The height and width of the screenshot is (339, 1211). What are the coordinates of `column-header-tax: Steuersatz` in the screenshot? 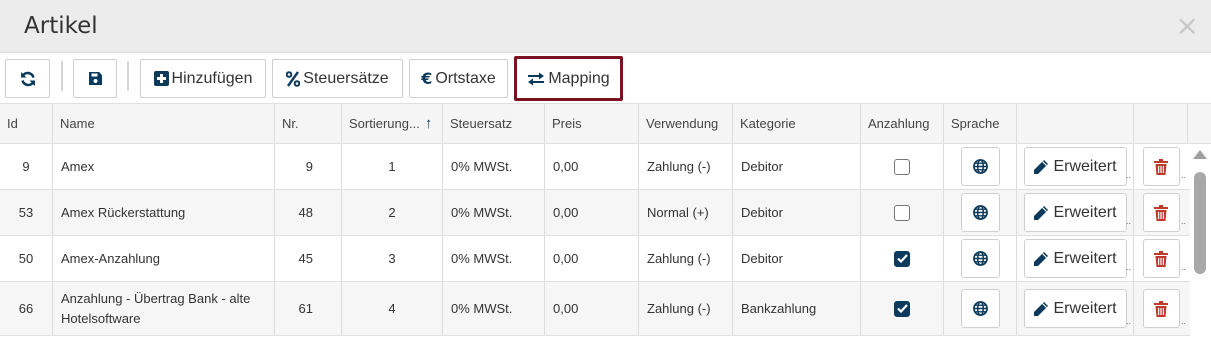 It's located at (494, 123).